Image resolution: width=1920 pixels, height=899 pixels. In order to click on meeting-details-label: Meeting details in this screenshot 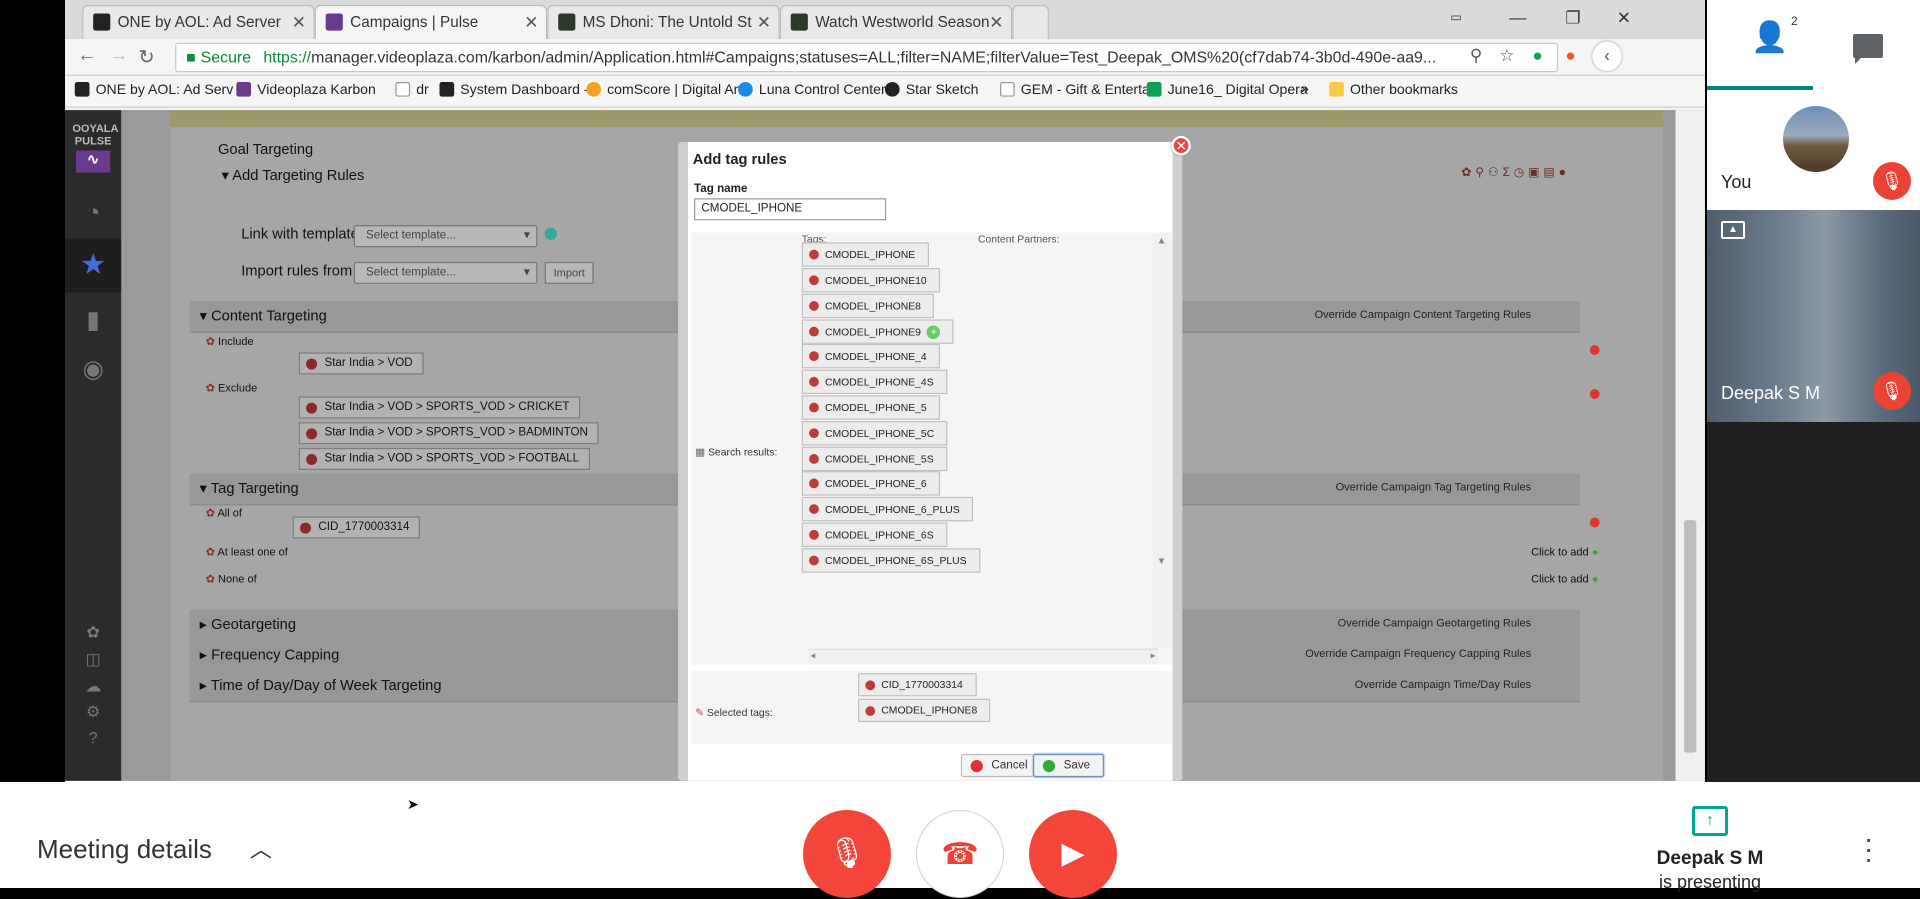, I will do `click(124, 849)`.